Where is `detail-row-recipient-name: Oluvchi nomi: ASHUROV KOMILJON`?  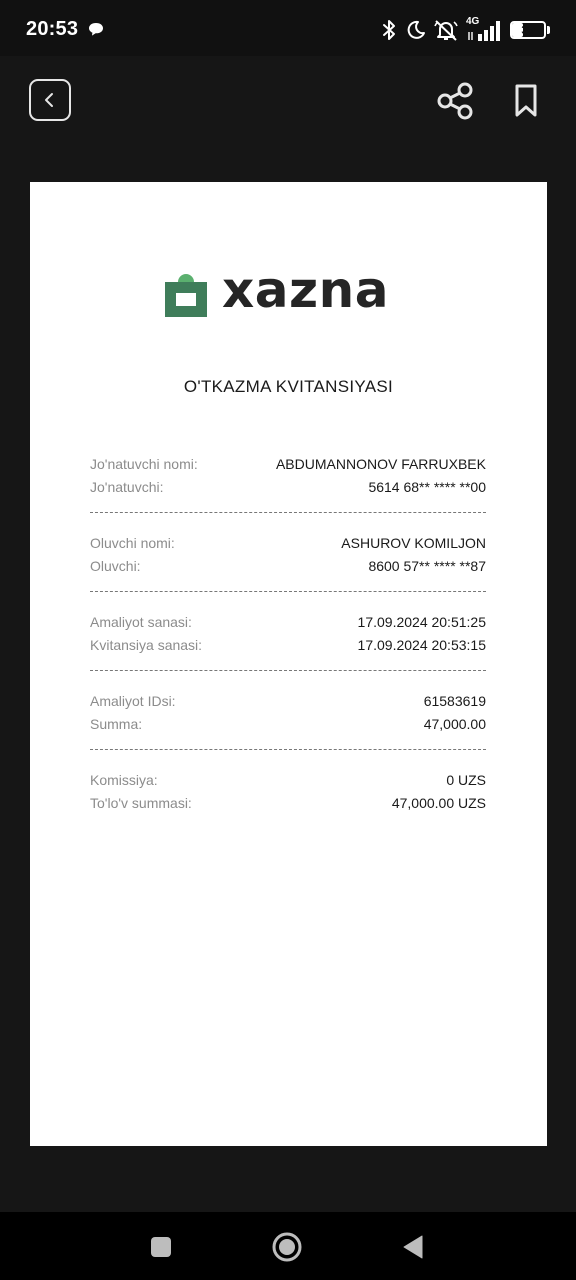 detail-row-recipient-name: Oluvchi nomi: ASHUROV KOMILJON is located at coordinates (288, 542).